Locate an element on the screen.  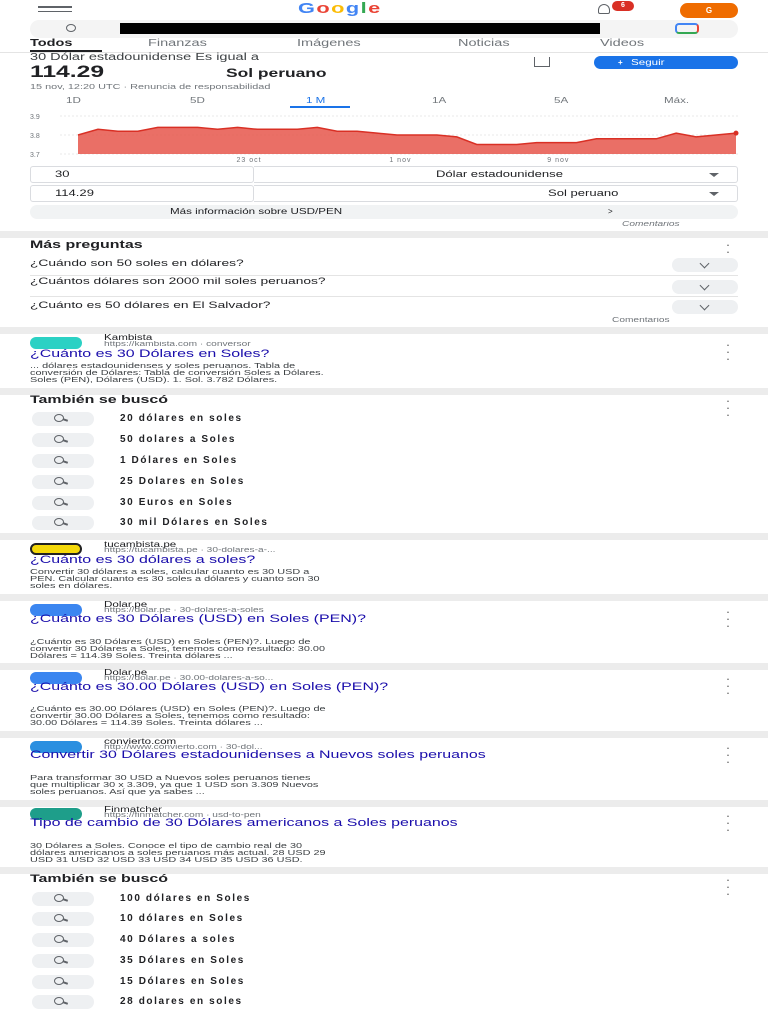
to-amount-field: 114.29 is located at coordinates (142, 193).